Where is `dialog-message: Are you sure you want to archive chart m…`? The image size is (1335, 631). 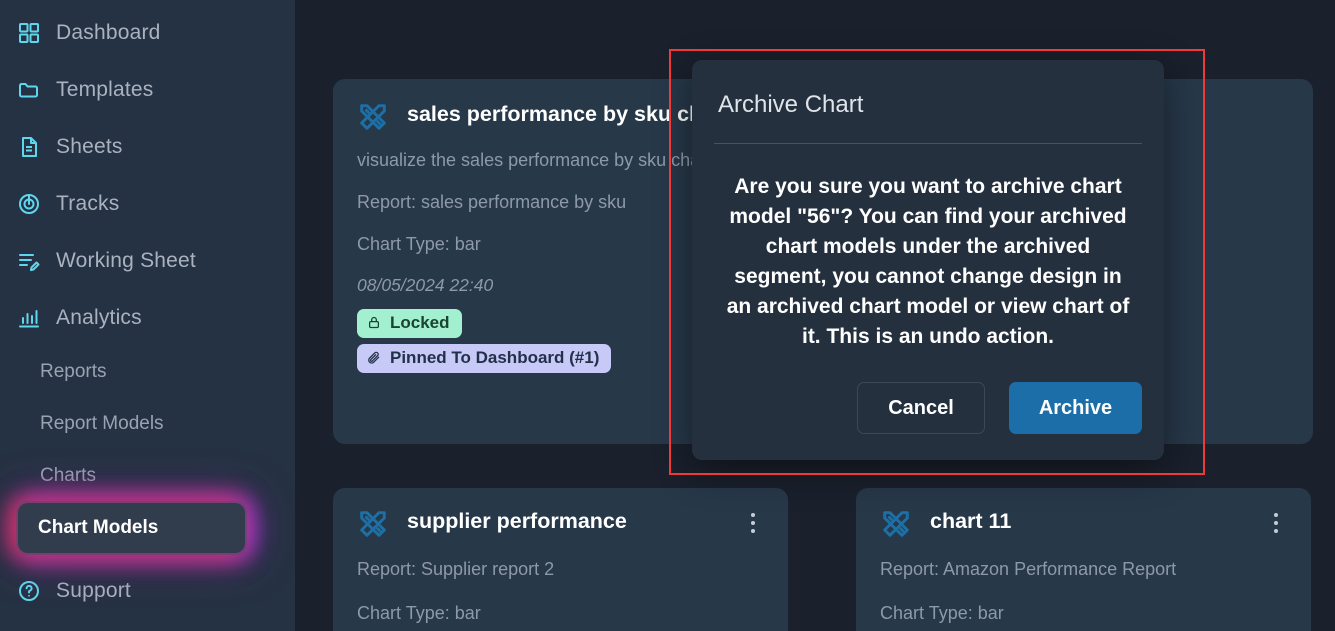 dialog-message: Are you sure you want to archive chart m… is located at coordinates (928, 248).